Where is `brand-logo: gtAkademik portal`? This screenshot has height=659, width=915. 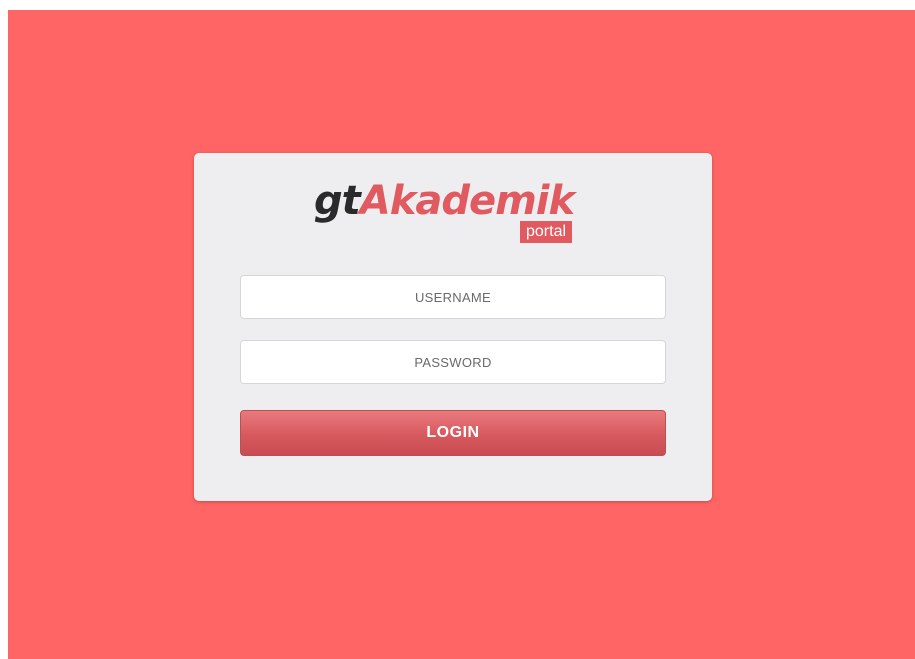
brand-logo: gtAkademik portal is located at coordinates (453, 213).